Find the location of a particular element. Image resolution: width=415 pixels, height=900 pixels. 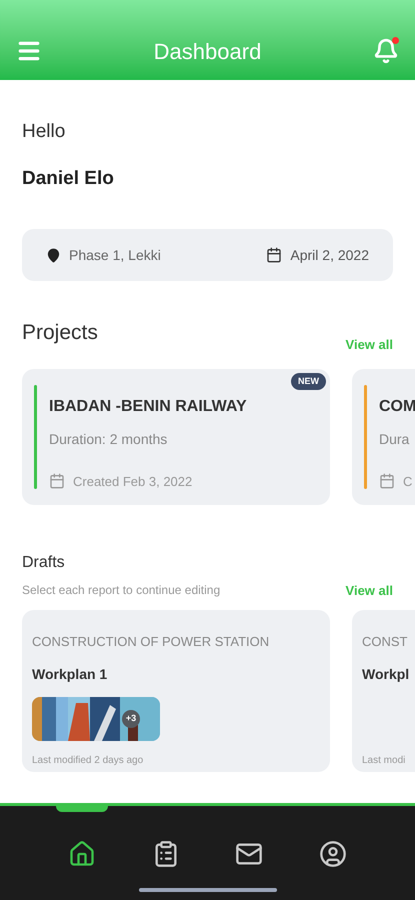

project-duration: Dura is located at coordinates (394, 439).